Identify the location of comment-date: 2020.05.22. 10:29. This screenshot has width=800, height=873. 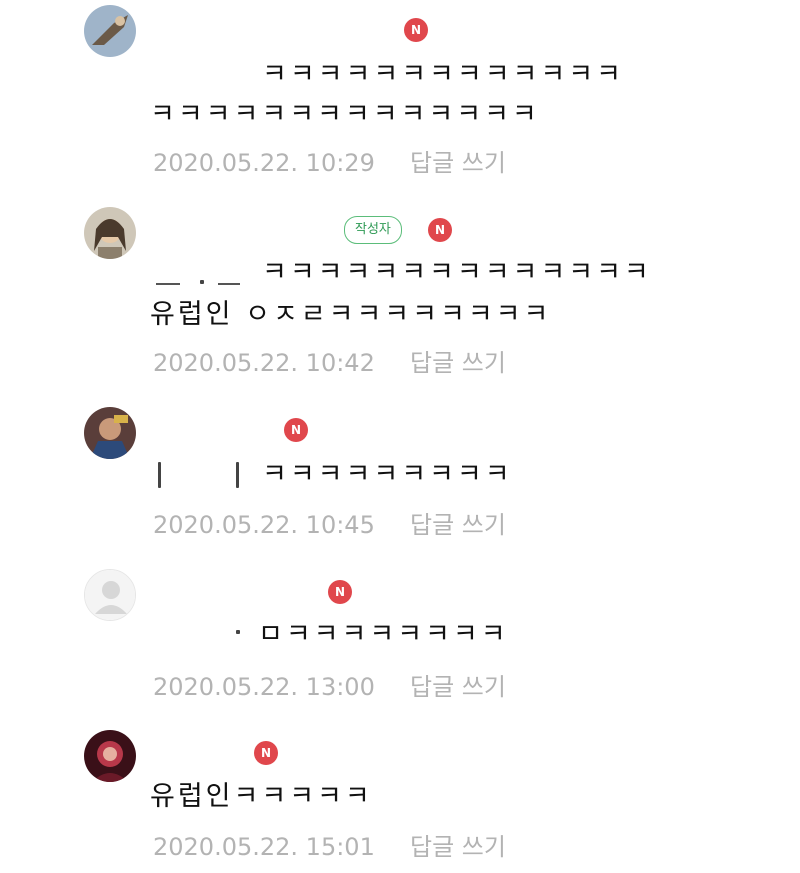
(264, 163).